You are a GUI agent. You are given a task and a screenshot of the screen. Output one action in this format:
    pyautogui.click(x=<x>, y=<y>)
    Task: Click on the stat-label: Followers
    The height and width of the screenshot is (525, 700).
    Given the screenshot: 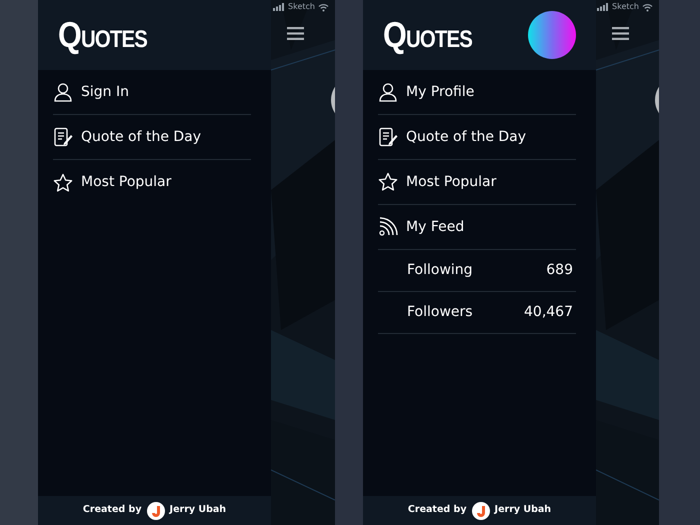 What is the action you would take?
    pyautogui.click(x=440, y=312)
    